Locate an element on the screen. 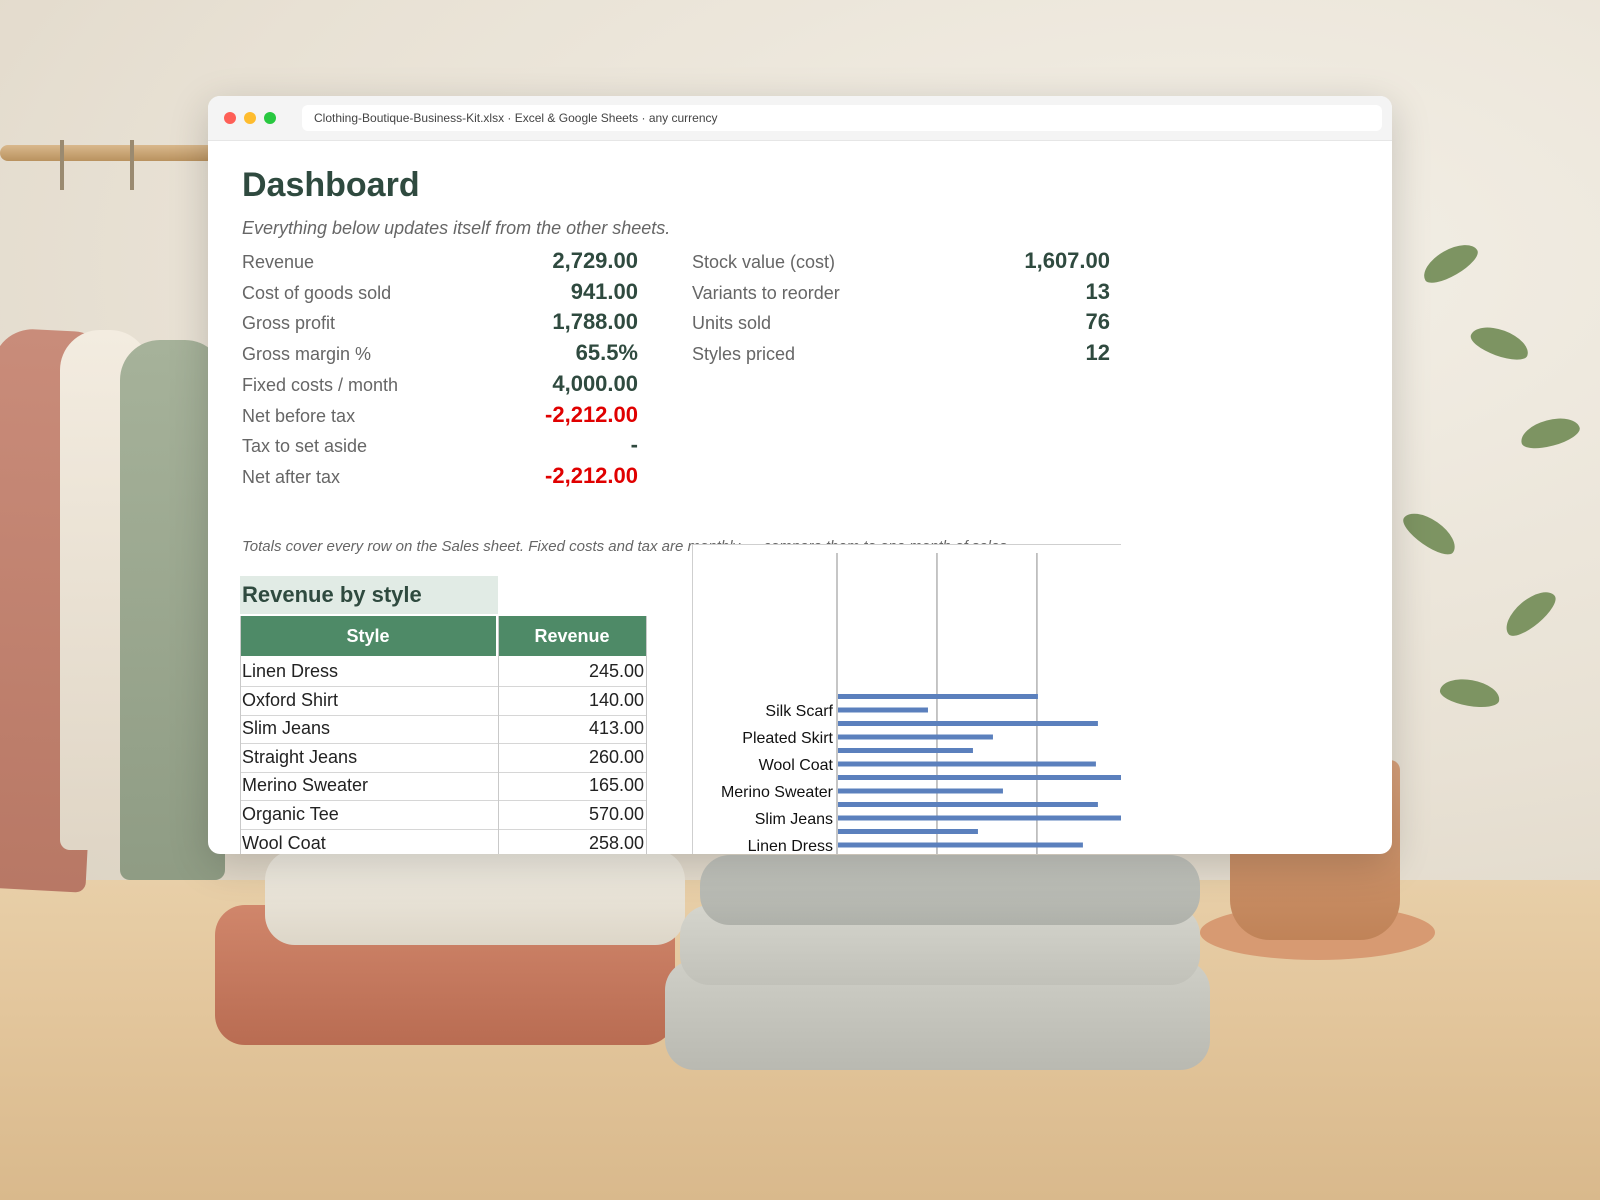 The height and width of the screenshot is (1200, 1600). kpi-value: 2,729.00 is located at coordinates (595, 260).